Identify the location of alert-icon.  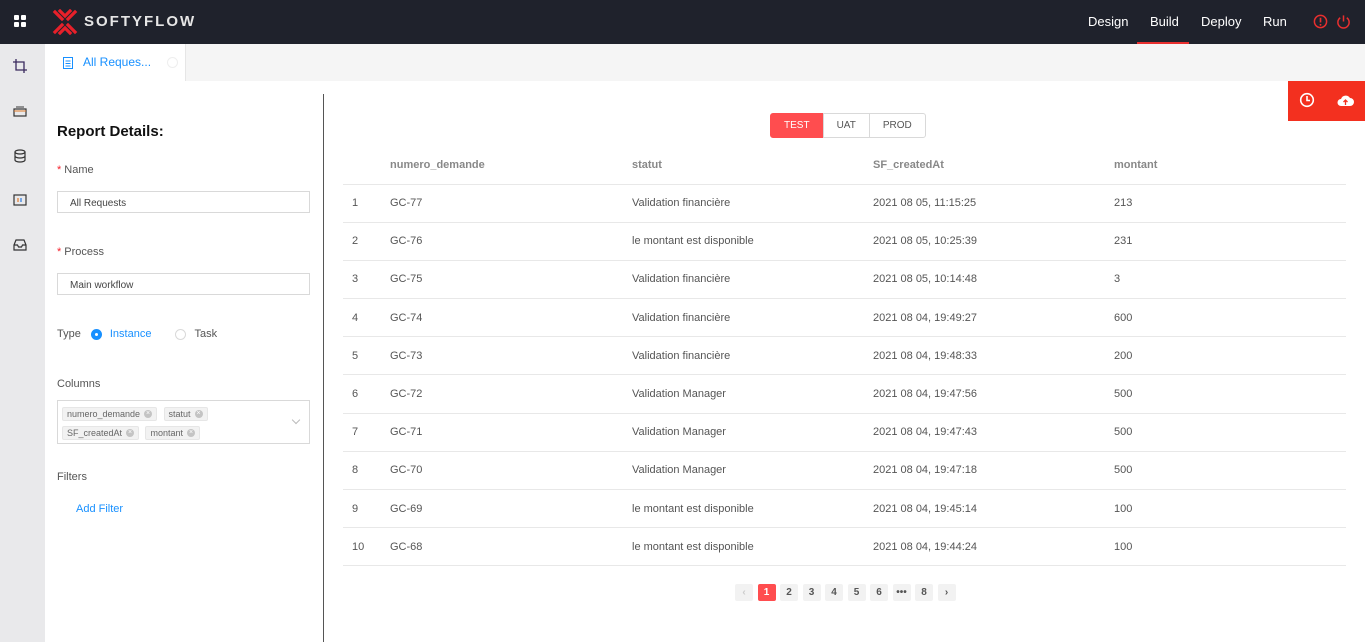
(1320, 21).